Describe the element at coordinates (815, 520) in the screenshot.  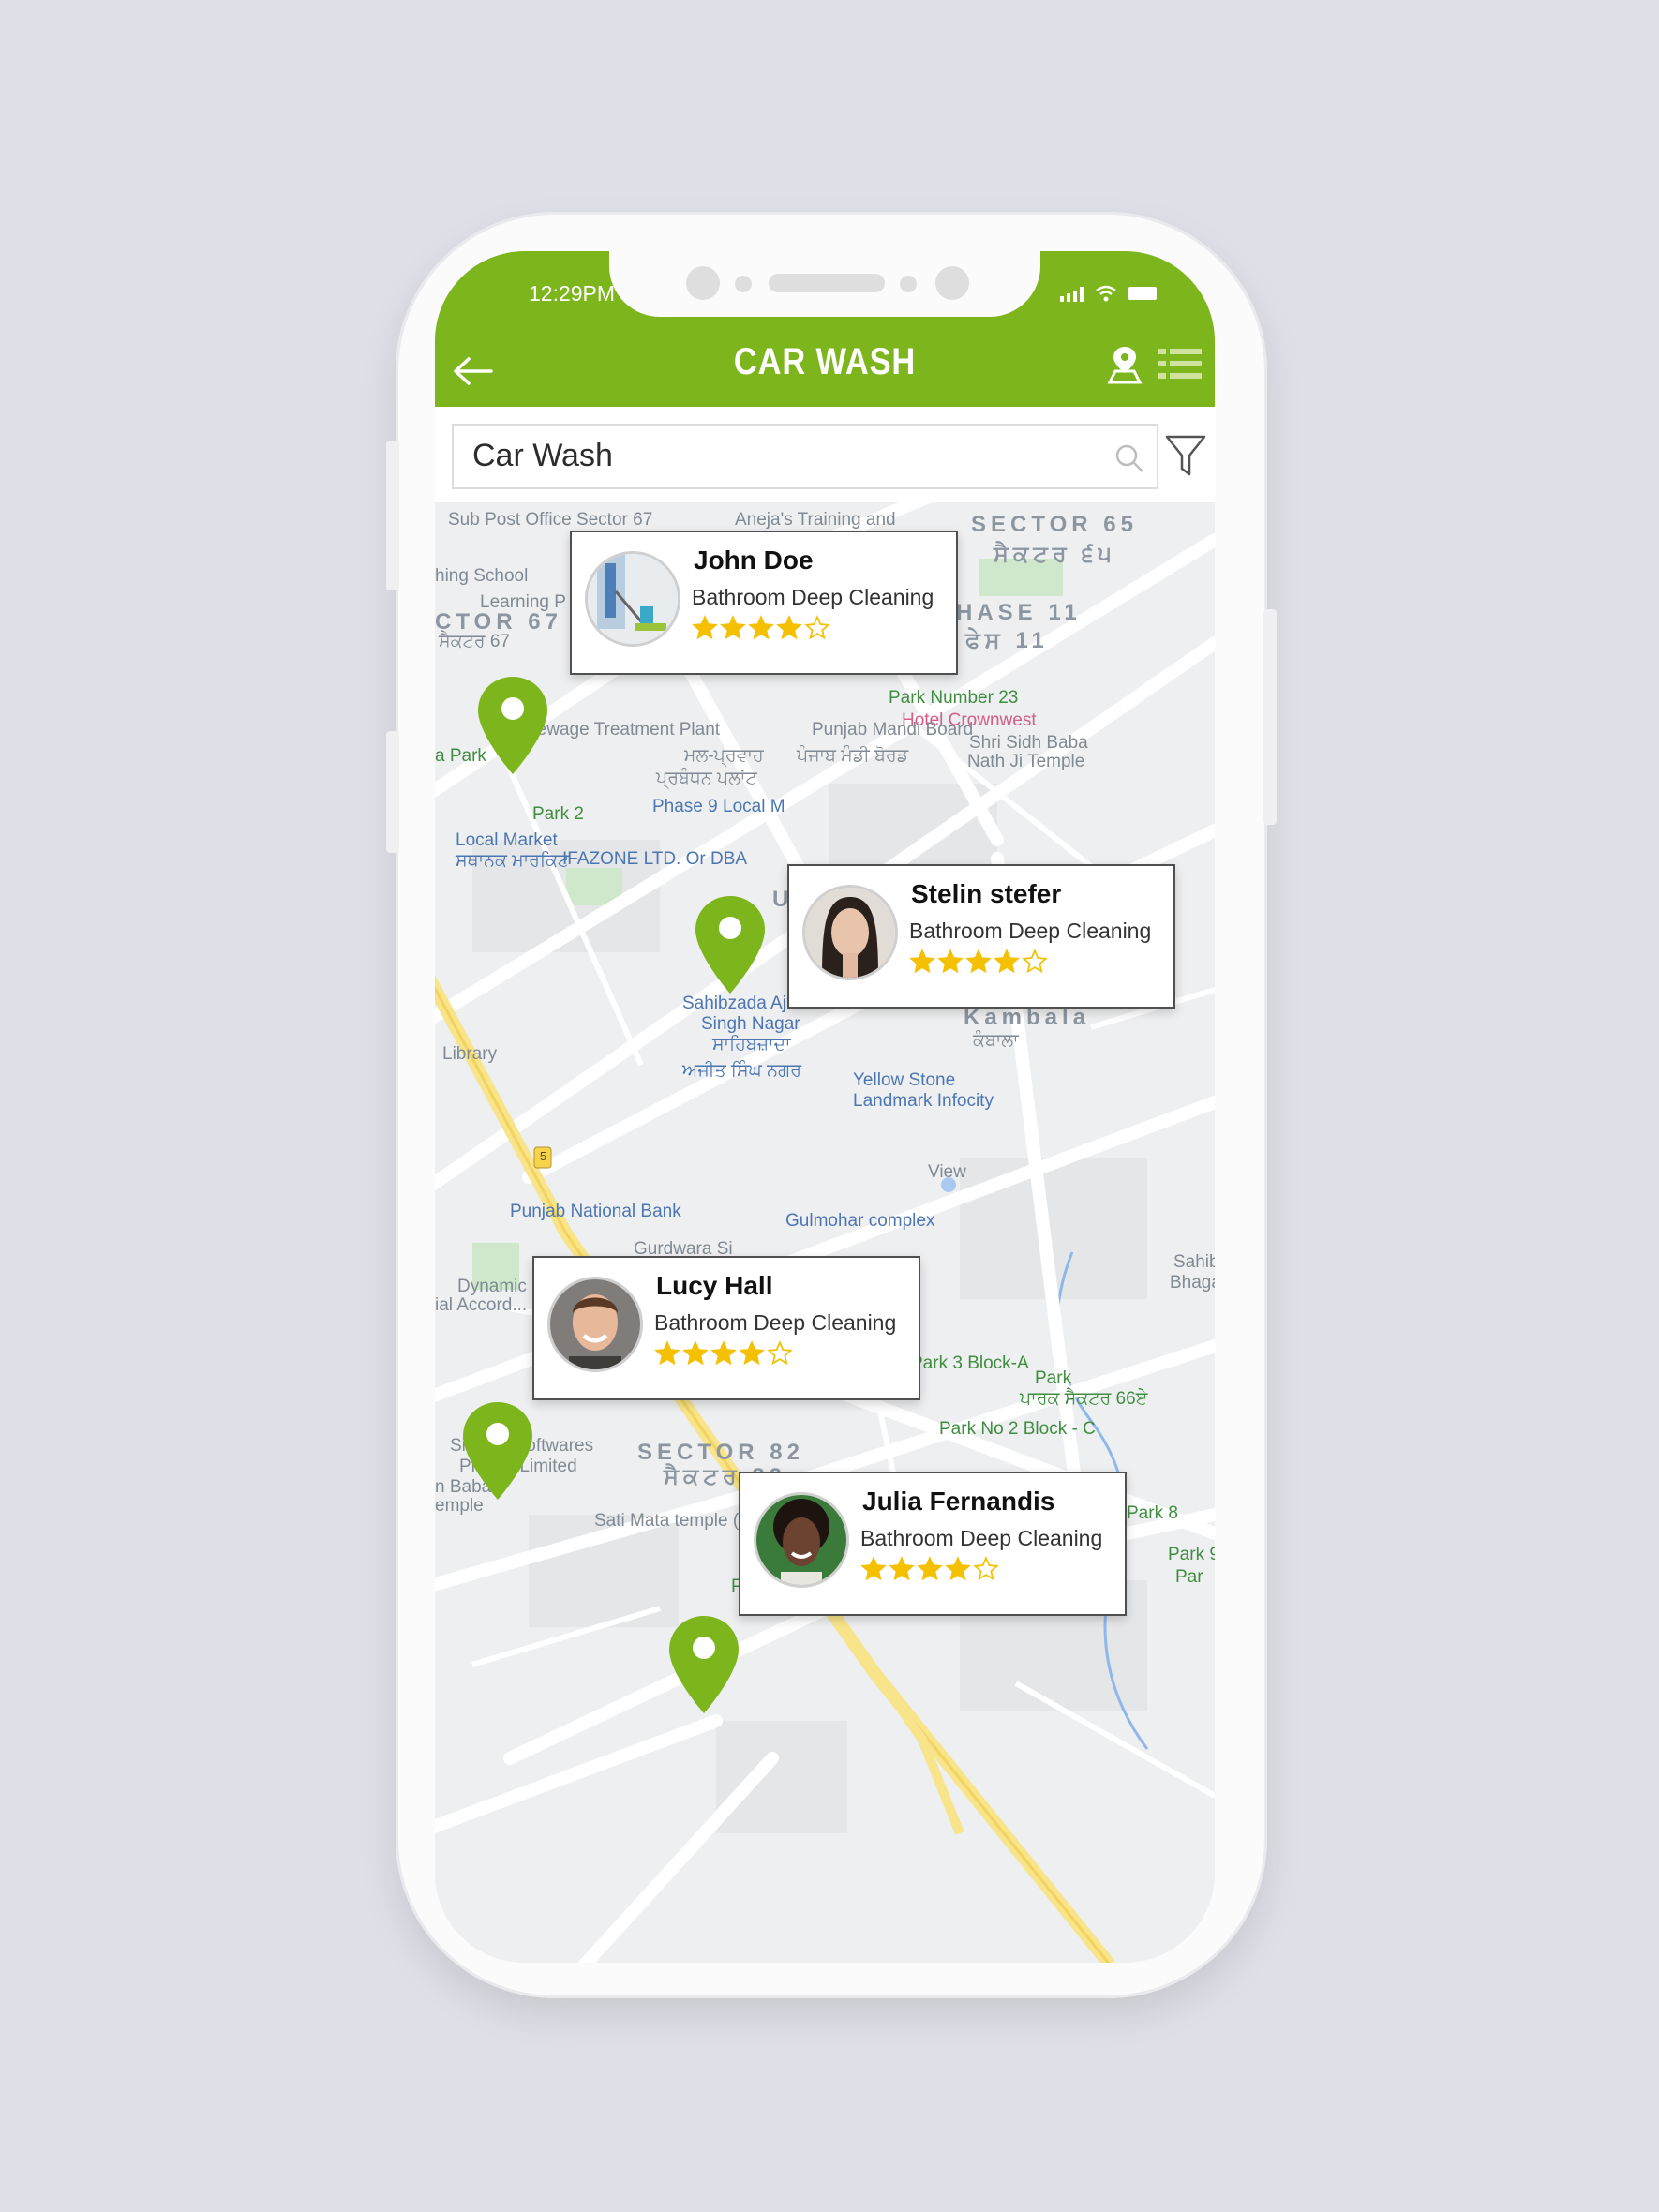
I see `map-label: Aneja's Training and` at that location.